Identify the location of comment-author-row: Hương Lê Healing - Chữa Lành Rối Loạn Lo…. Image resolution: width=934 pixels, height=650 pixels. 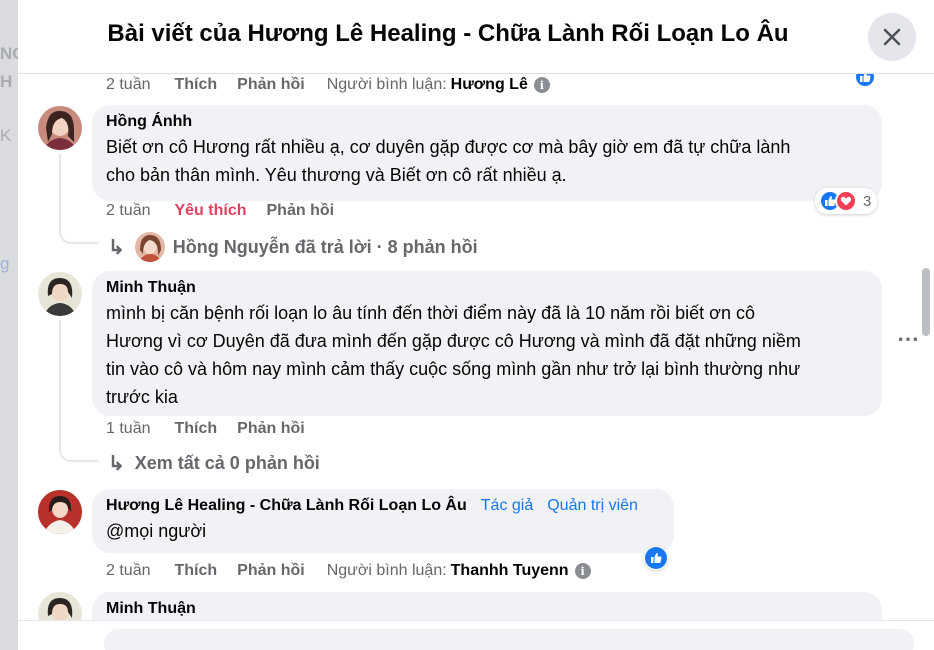
(383, 506).